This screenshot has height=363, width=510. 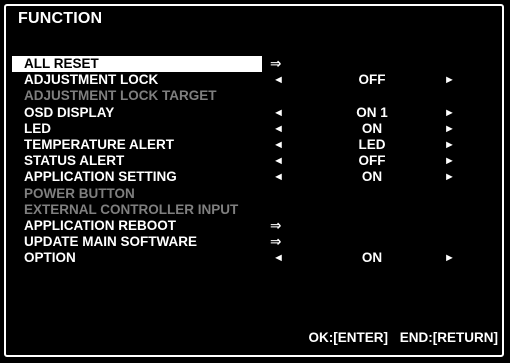 What do you see at coordinates (372, 112) in the screenshot?
I see `menu-item-value: ON 1` at bounding box center [372, 112].